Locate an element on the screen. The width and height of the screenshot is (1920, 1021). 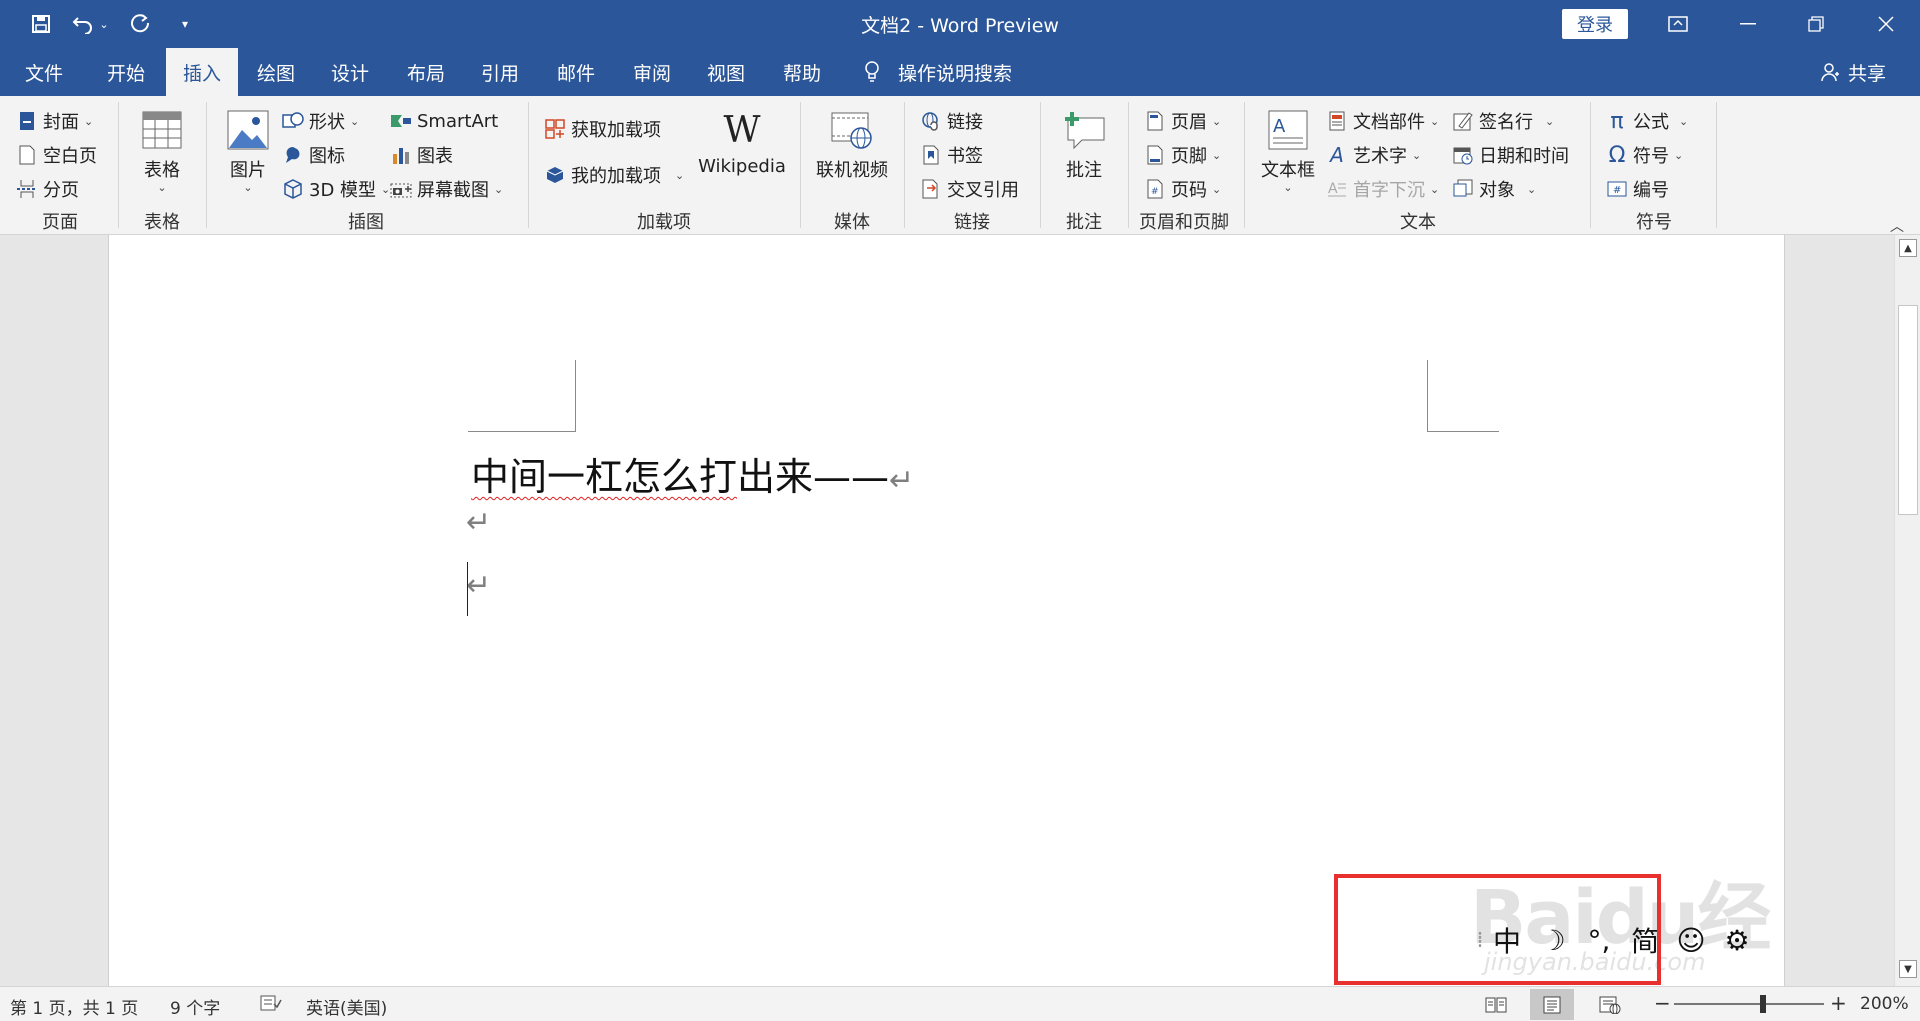
online-video-button: 联机视频 is located at coordinates (852, 145).